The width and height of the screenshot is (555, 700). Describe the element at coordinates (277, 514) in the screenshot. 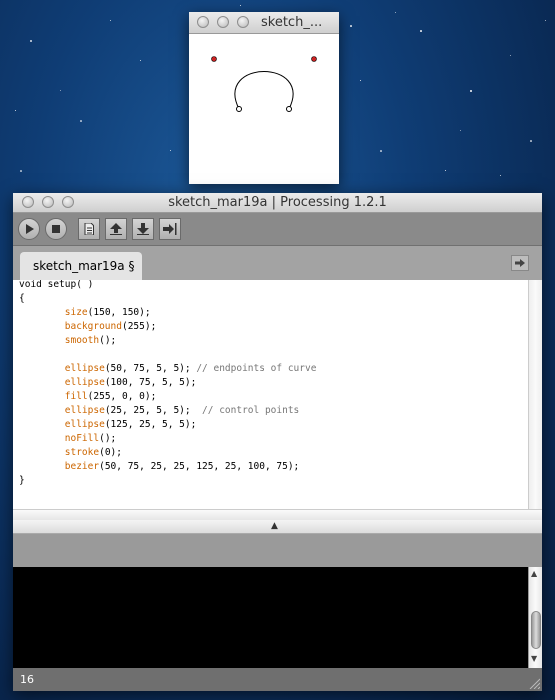

I see `editor-horizontal-scrollbar` at that location.